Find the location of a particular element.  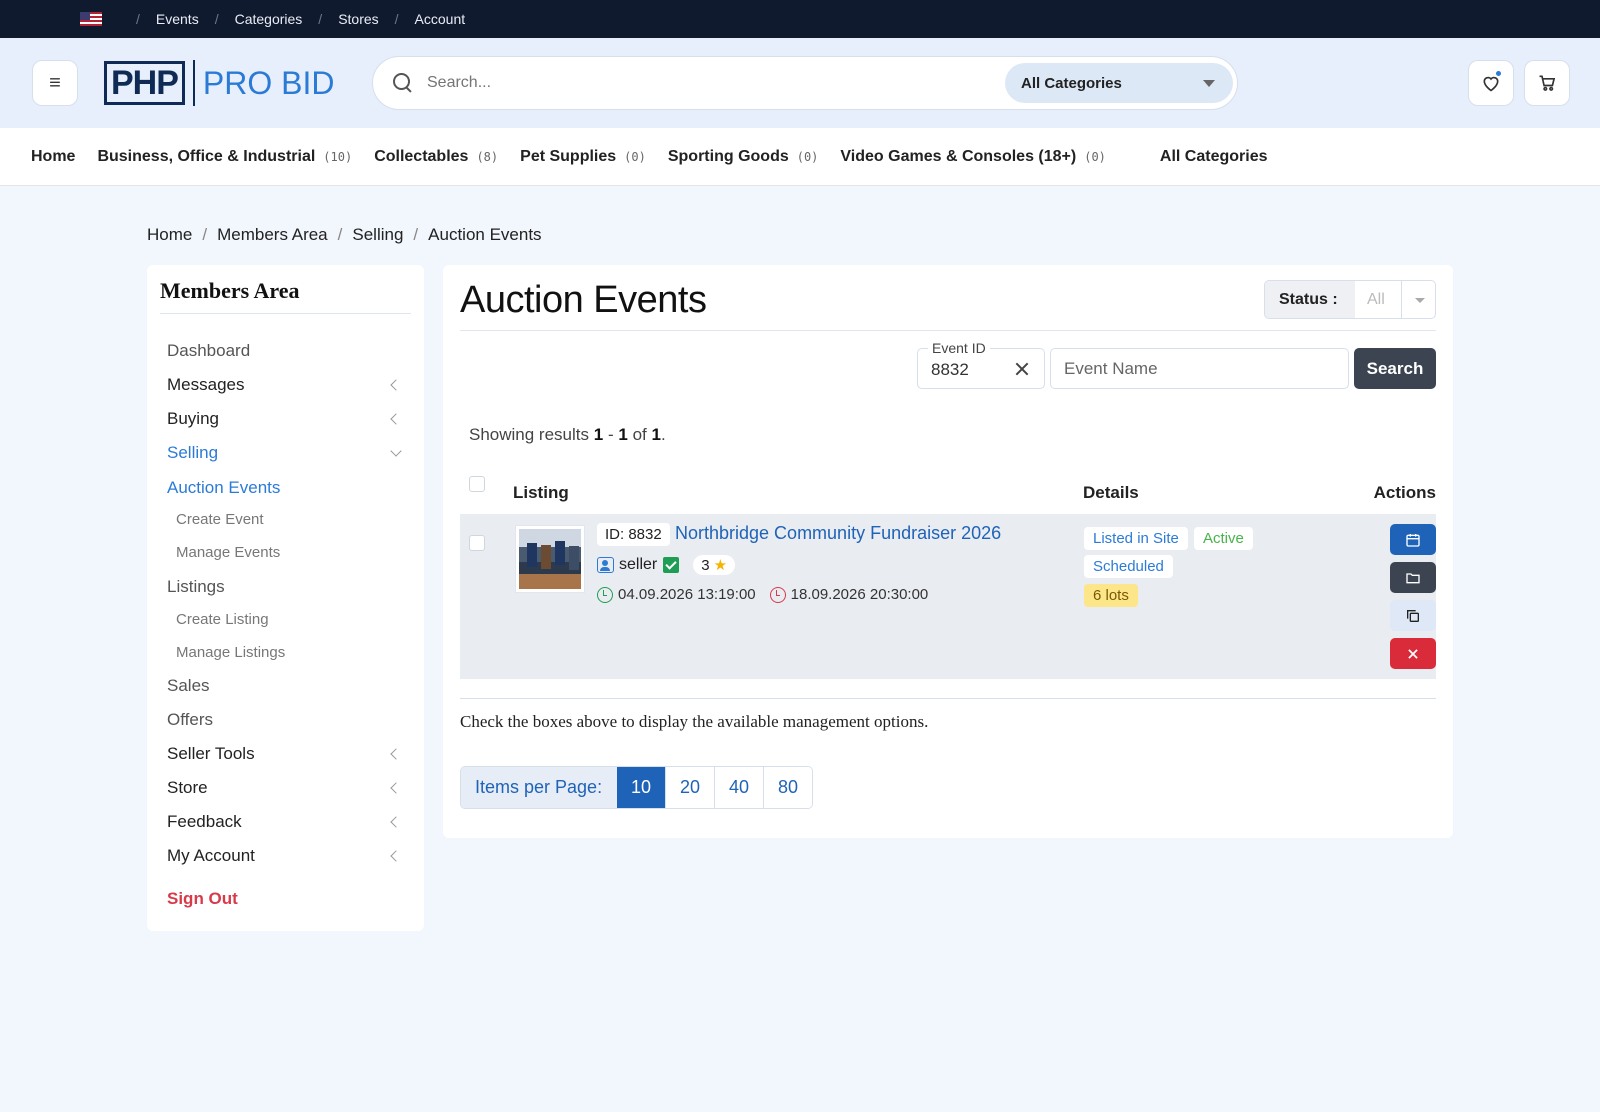

verified-check-icon is located at coordinates (671, 565).